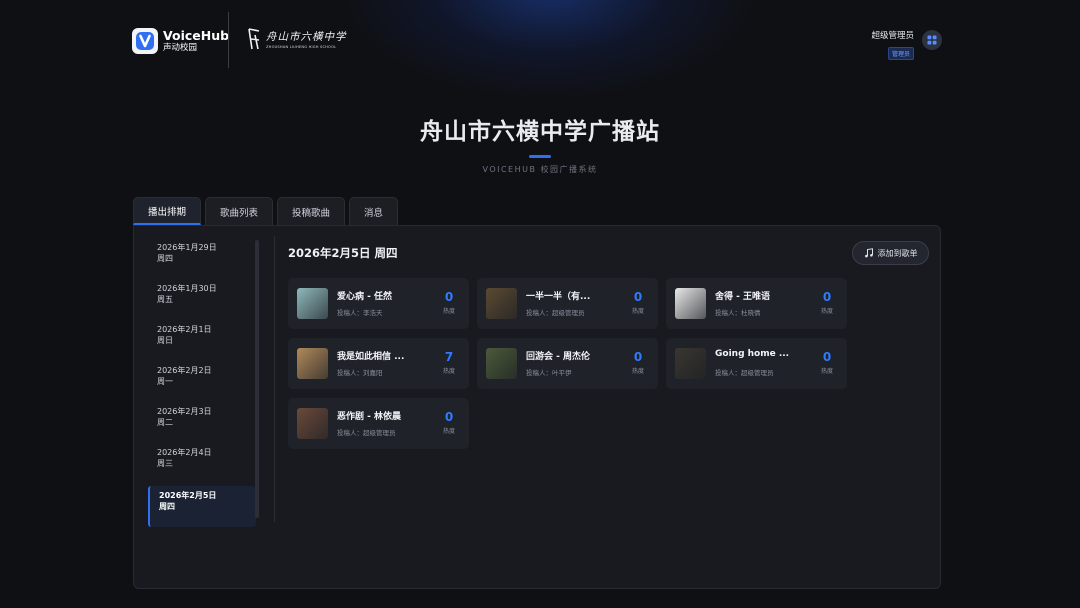 This screenshot has height=608, width=1080. Describe the element at coordinates (360, 313) in the screenshot. I see `song-submitter: 投稿人：李浩天` at that location.